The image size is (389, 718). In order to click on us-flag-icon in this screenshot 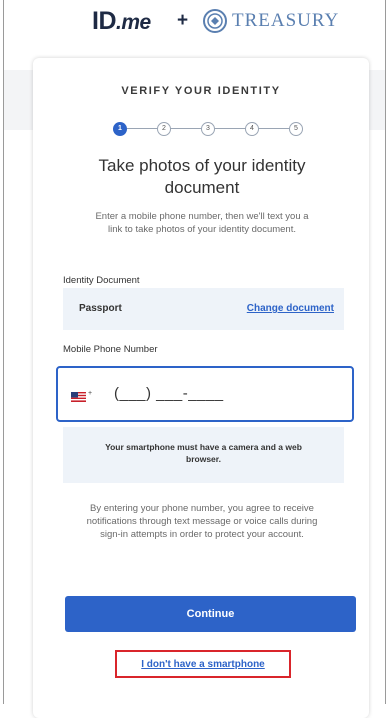, I will do `click(78, 397)`.